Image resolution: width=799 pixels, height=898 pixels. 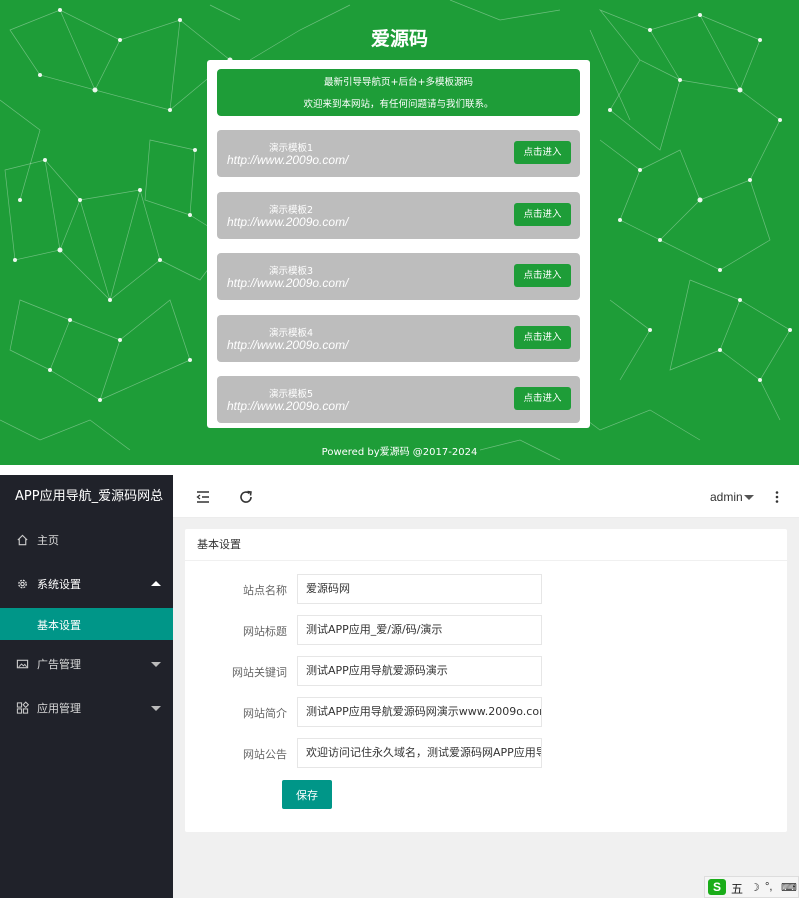 What do you see at coordinates (398, 276) in the screenshot?
I see `template-item: 演示模板3 http://www.2009o.com/ 点击进入` at bounding box center [398, 276].